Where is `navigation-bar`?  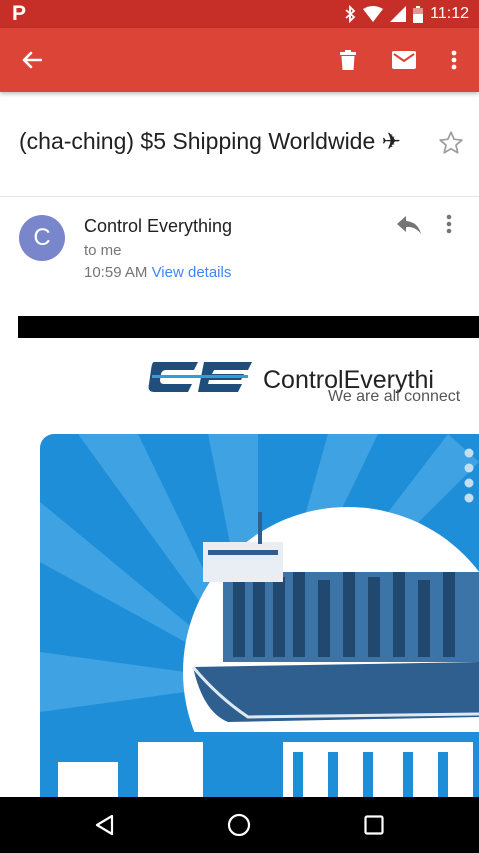
navigation-bar is located at coordinates (239, 825).